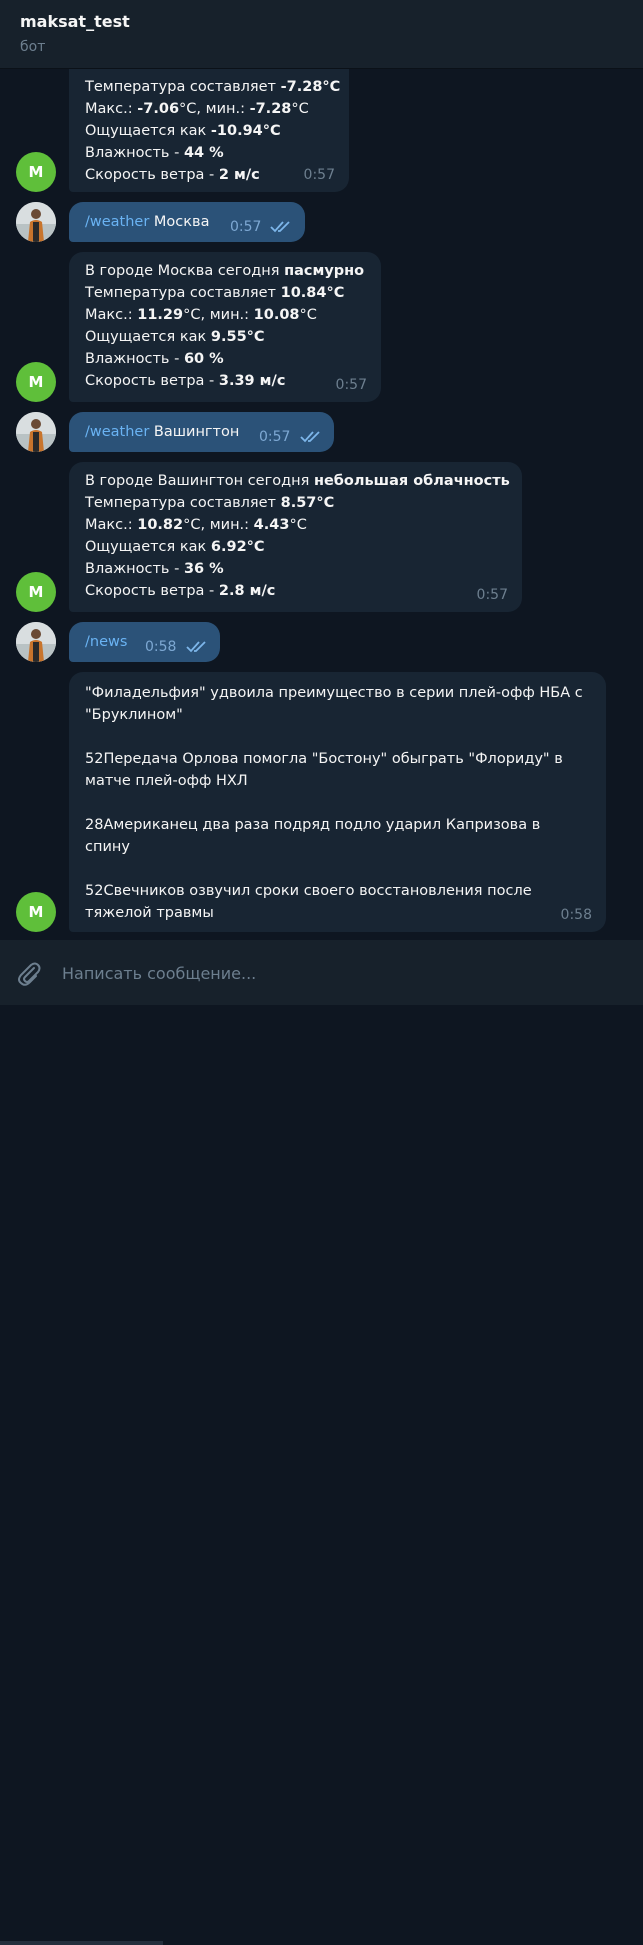 The height and width of the screenshot is (1945, 643). Describe the element at coordinates (342, 973) in the screenshot. I see `message-input` at that location.